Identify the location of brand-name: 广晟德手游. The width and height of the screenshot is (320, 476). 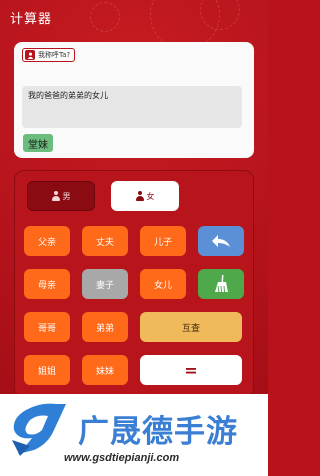
(158, 432).